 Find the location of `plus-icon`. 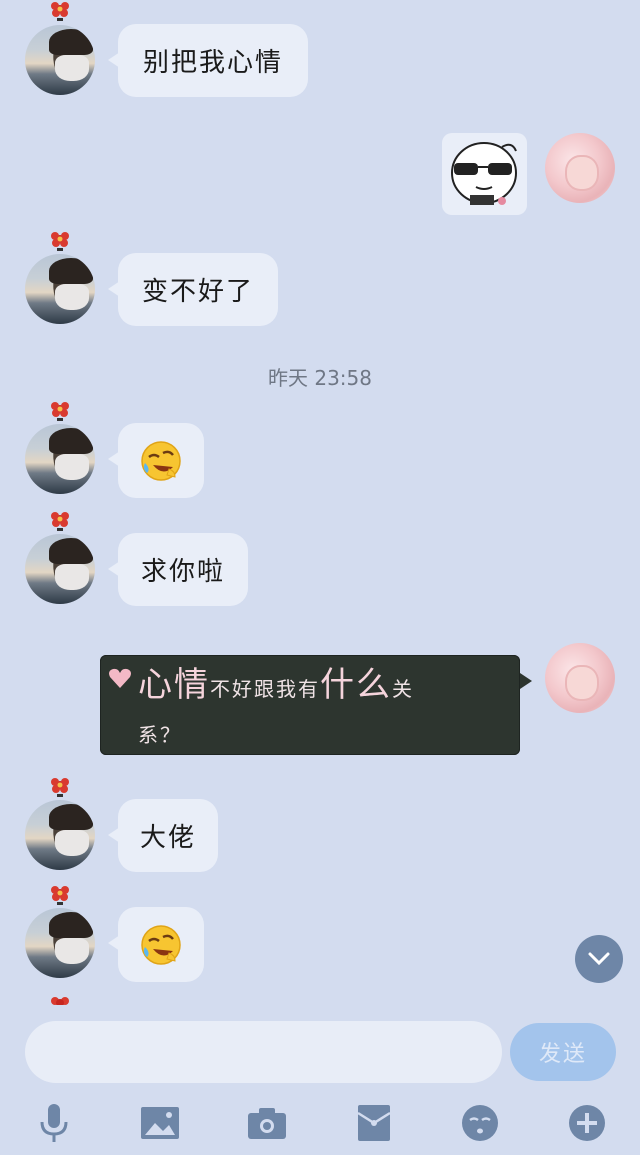

plus-icon is located at coordinates (587, 1123).